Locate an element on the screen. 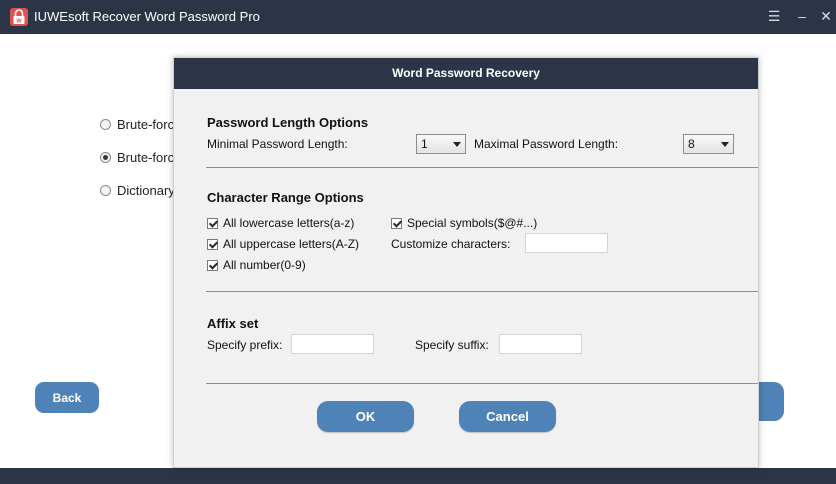 This screenshot has width=836, height=484. max-length-label: Maximal Password Length: is located at coordinates (546, 144).